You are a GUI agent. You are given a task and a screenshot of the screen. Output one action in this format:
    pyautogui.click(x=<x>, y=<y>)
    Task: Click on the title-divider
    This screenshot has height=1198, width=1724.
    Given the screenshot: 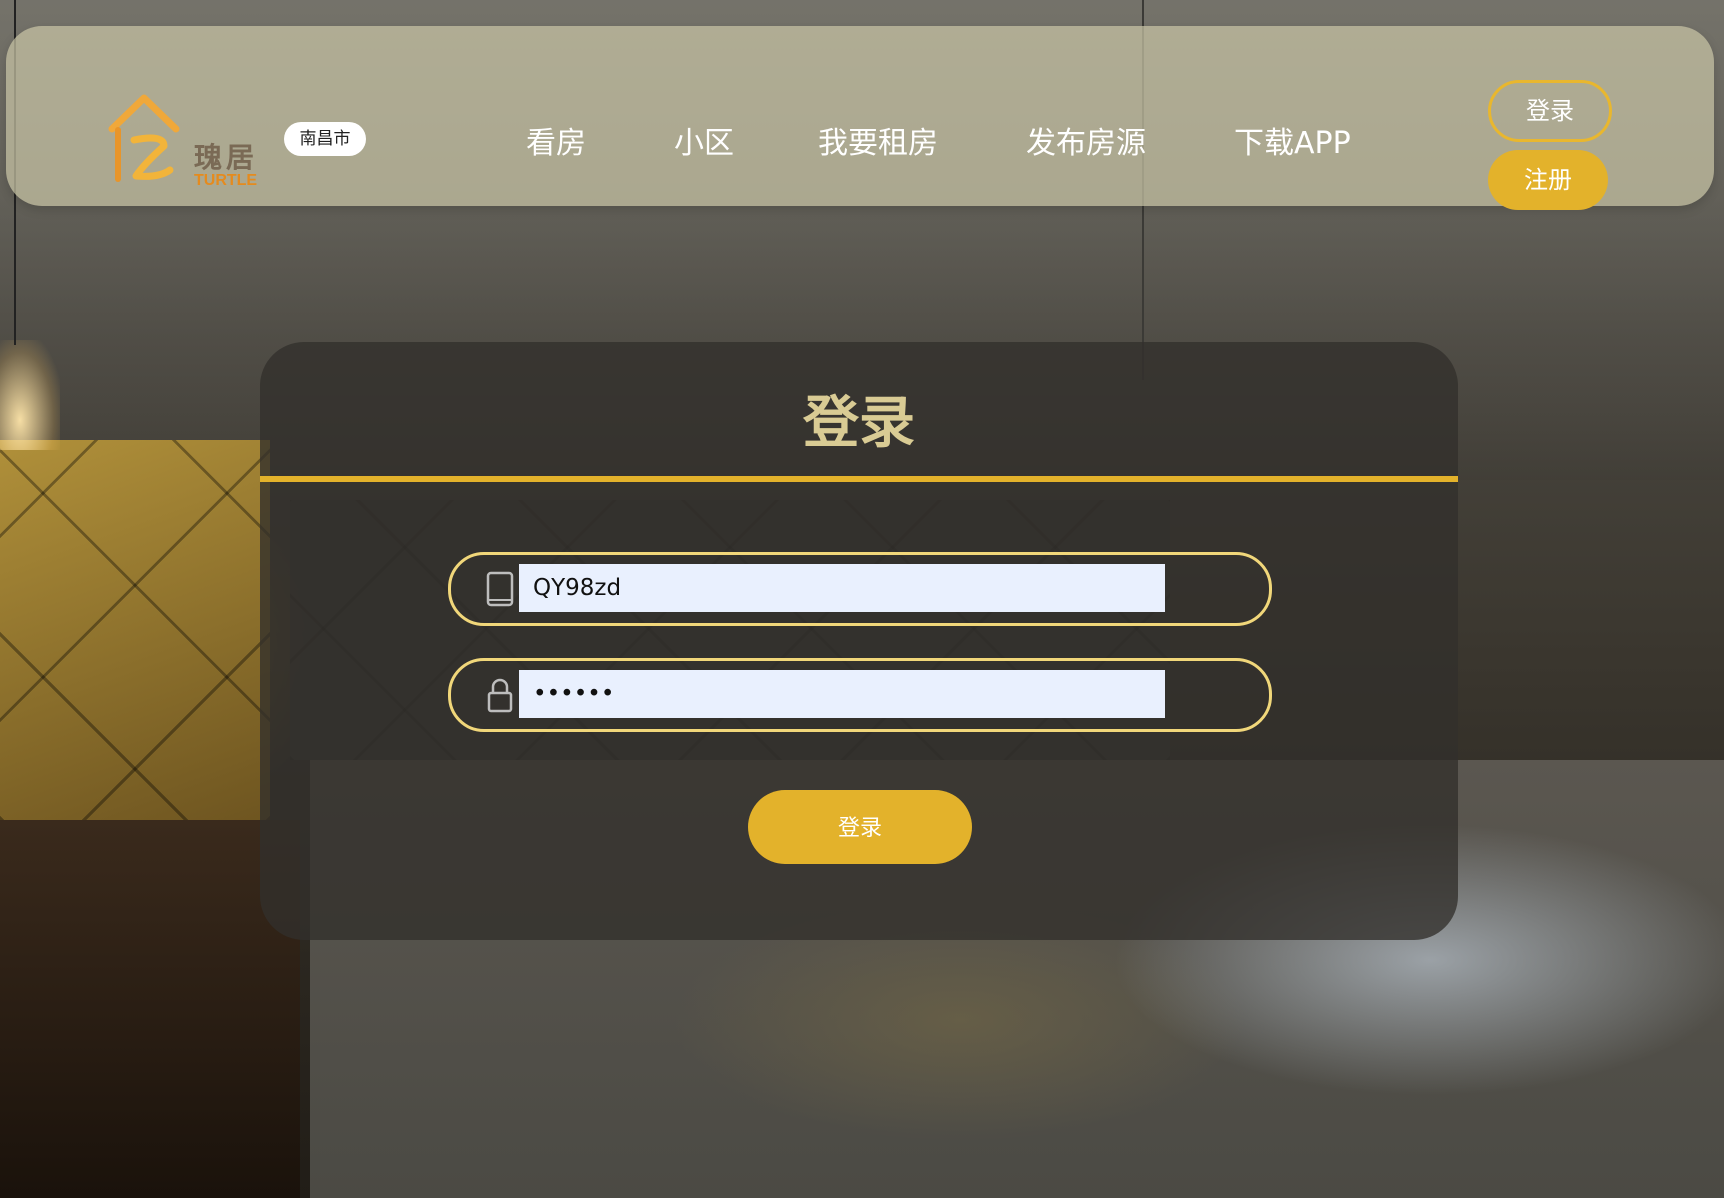 What is the action you would take?
    pyautogui.click(x=859, y=479)
    